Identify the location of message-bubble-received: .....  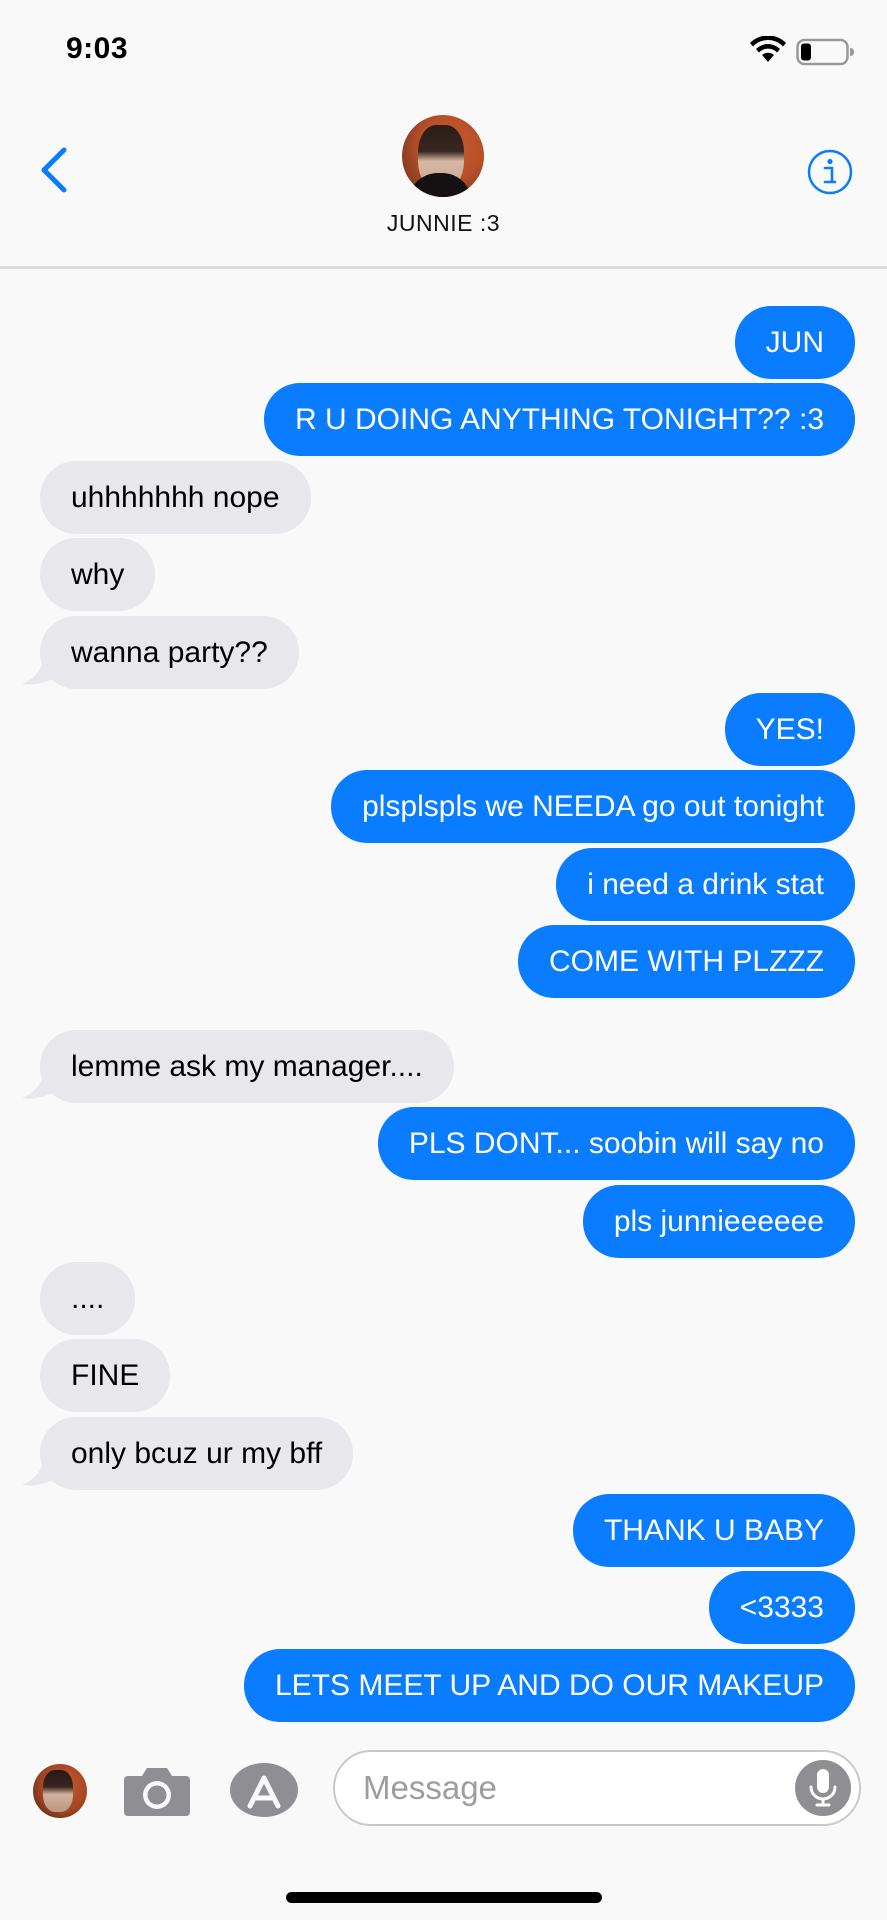
(88, 1298).